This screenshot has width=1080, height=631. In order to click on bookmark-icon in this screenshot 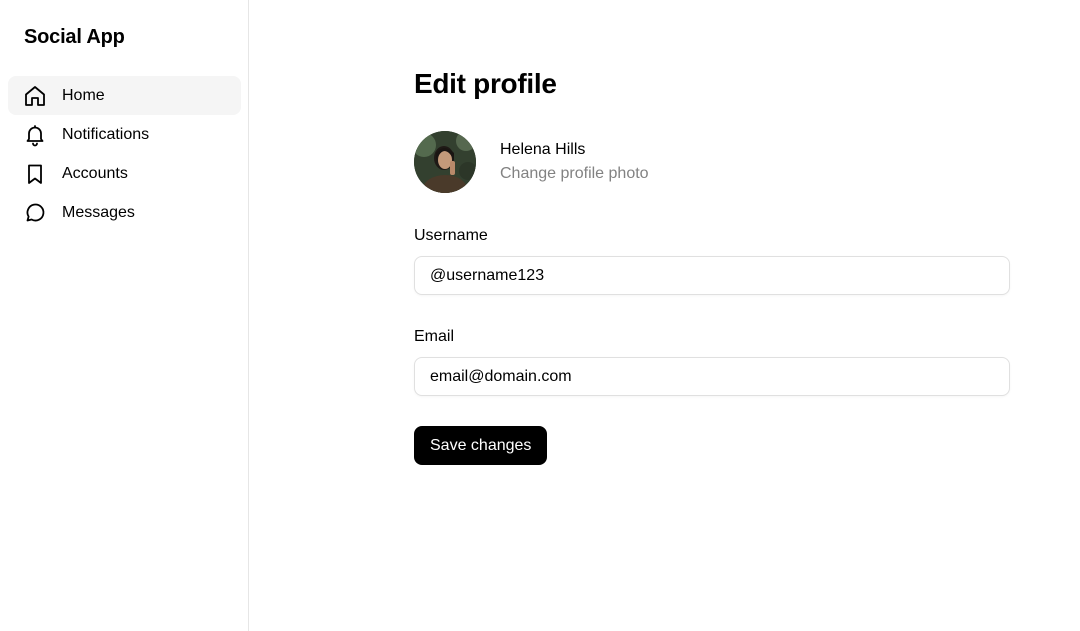, I will do `click(35, 174)`.